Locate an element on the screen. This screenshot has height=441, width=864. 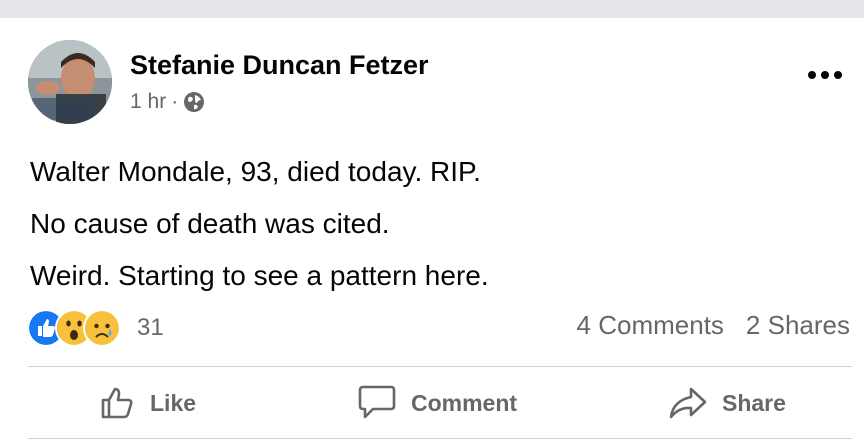
comments-count-link: 4 Comments is located at coordinates (650, 325).